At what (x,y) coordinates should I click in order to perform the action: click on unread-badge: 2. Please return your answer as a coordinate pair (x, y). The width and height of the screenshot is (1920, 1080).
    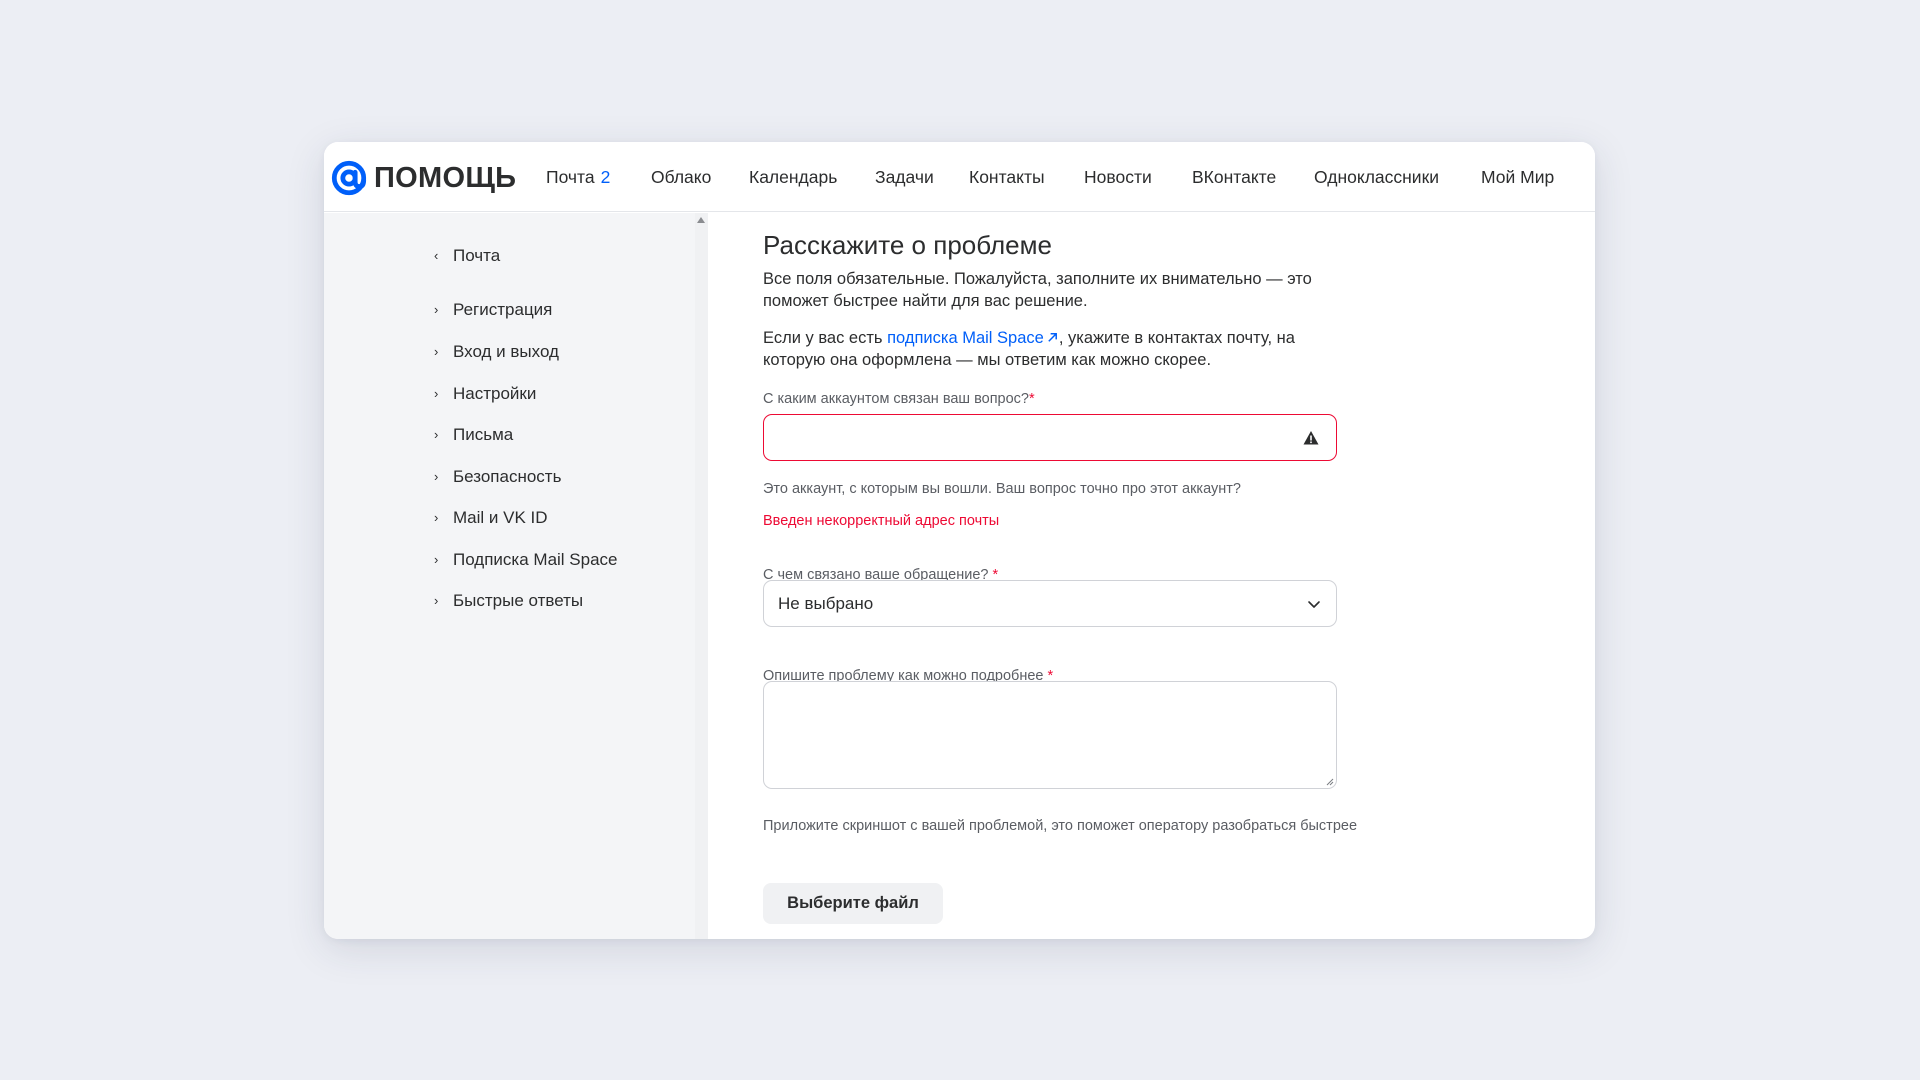
    Looking at the image, I should click on (605, 177).